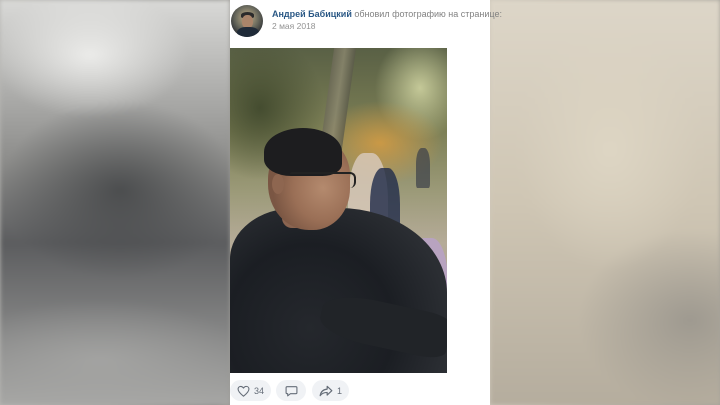  Describe the element at coordinates (428, 14) in the screenshot. I see `post-action-text: обновил фотографию на странице:` at that location.